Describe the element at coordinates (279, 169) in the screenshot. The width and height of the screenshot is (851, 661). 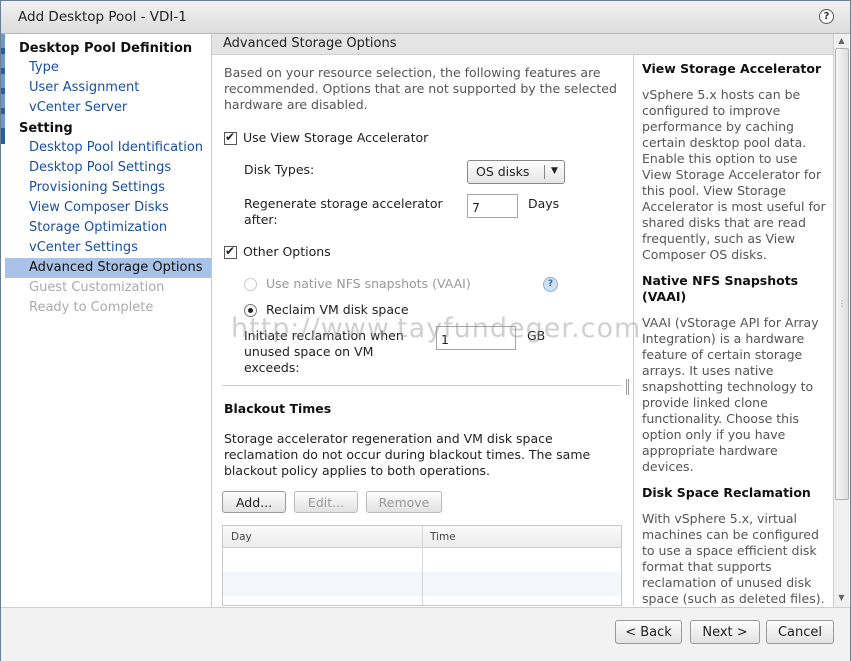
I see `disk-types-label: Disk Types:` at that location.